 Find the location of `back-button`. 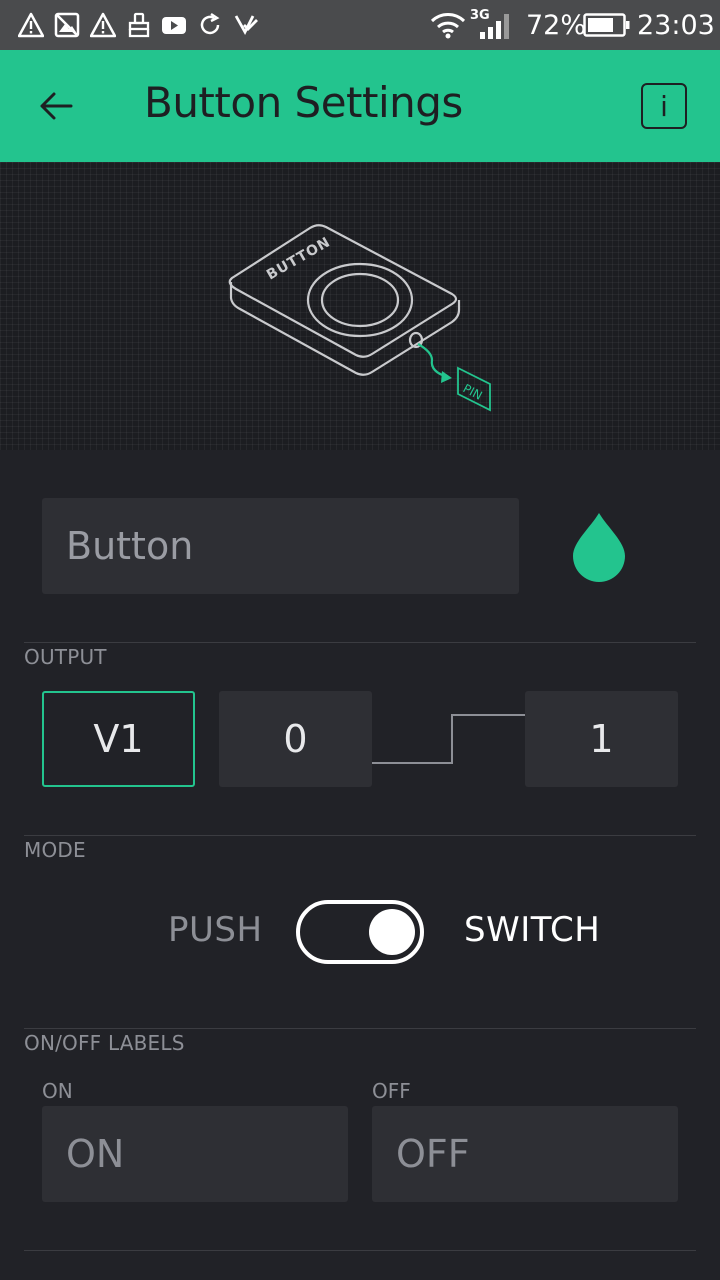

back-button is located at coordinates (56, 106).